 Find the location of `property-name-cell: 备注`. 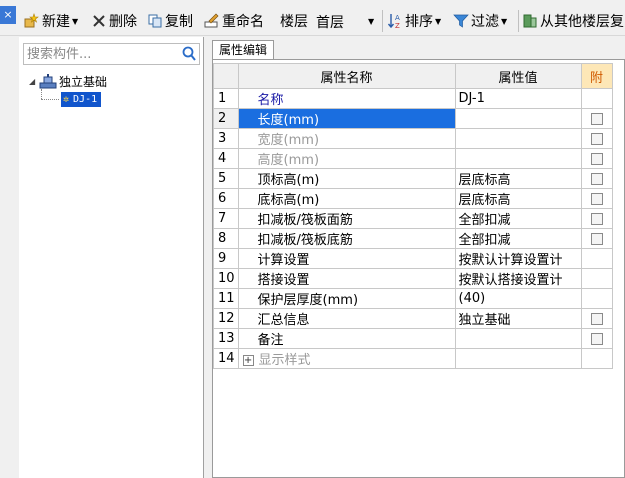

property-name-cell: 备注 is located at coordinates (346, 338).